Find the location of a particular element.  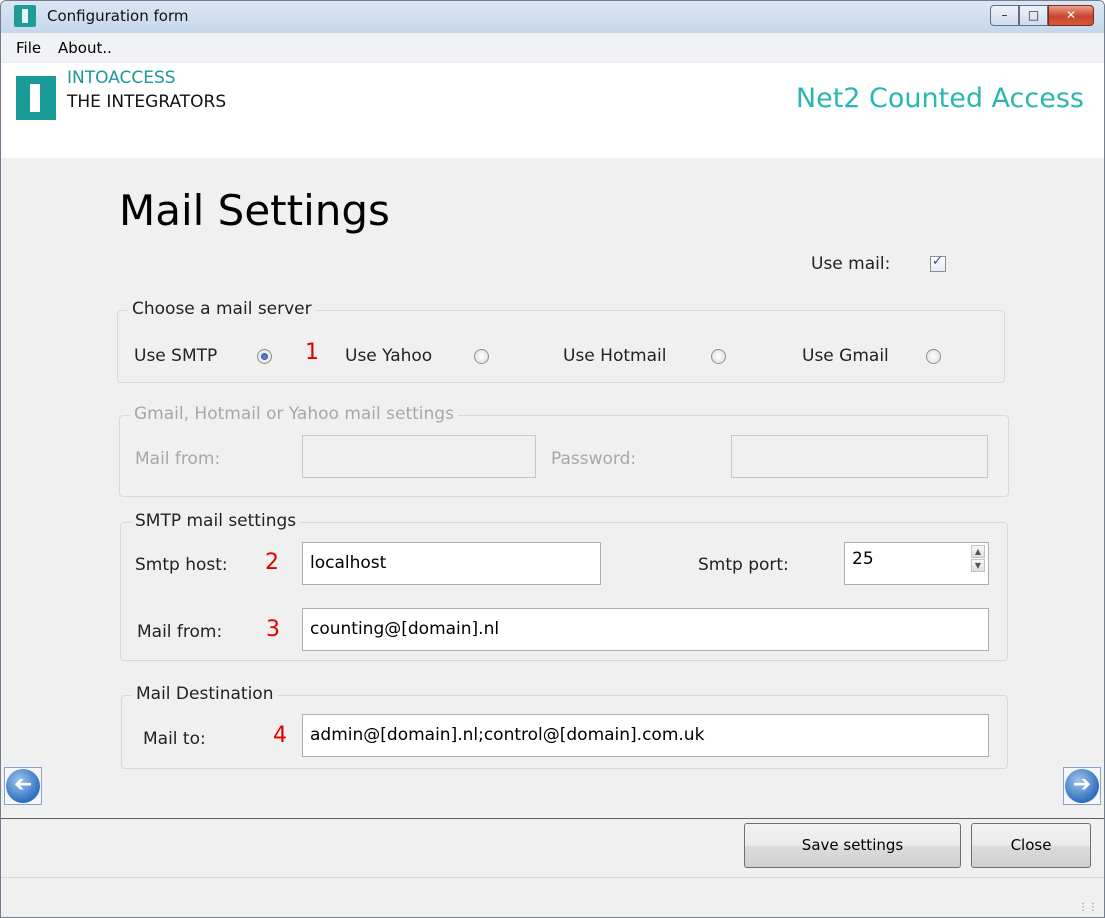

marker-1: 1 is located at coordinates (312, 352).